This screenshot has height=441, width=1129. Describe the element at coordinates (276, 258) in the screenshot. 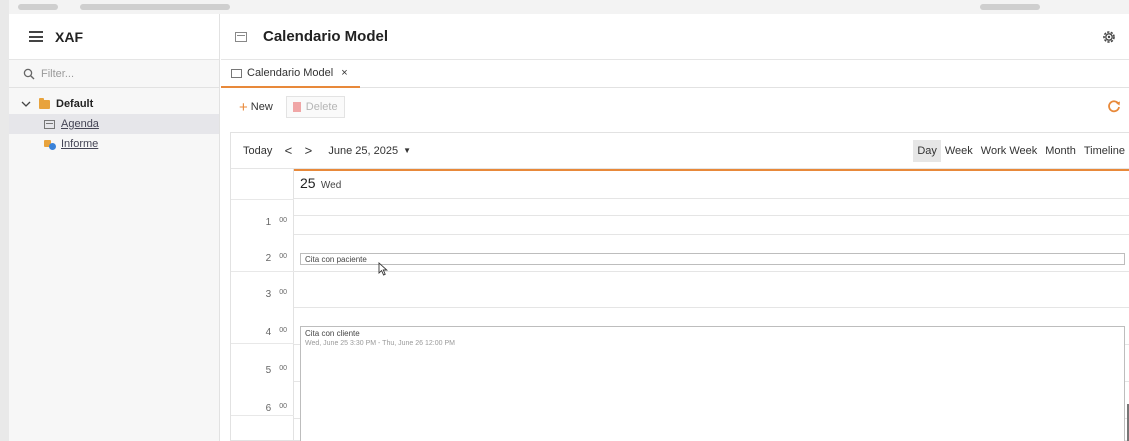

I see `hour-label: 2 00` at that location.